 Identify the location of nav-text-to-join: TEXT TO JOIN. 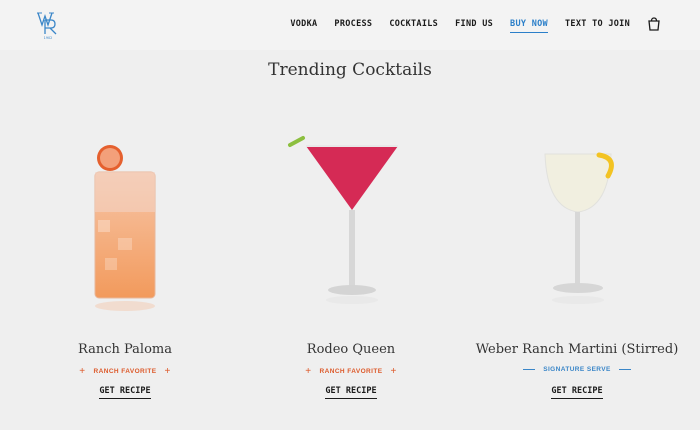
(597, 26).